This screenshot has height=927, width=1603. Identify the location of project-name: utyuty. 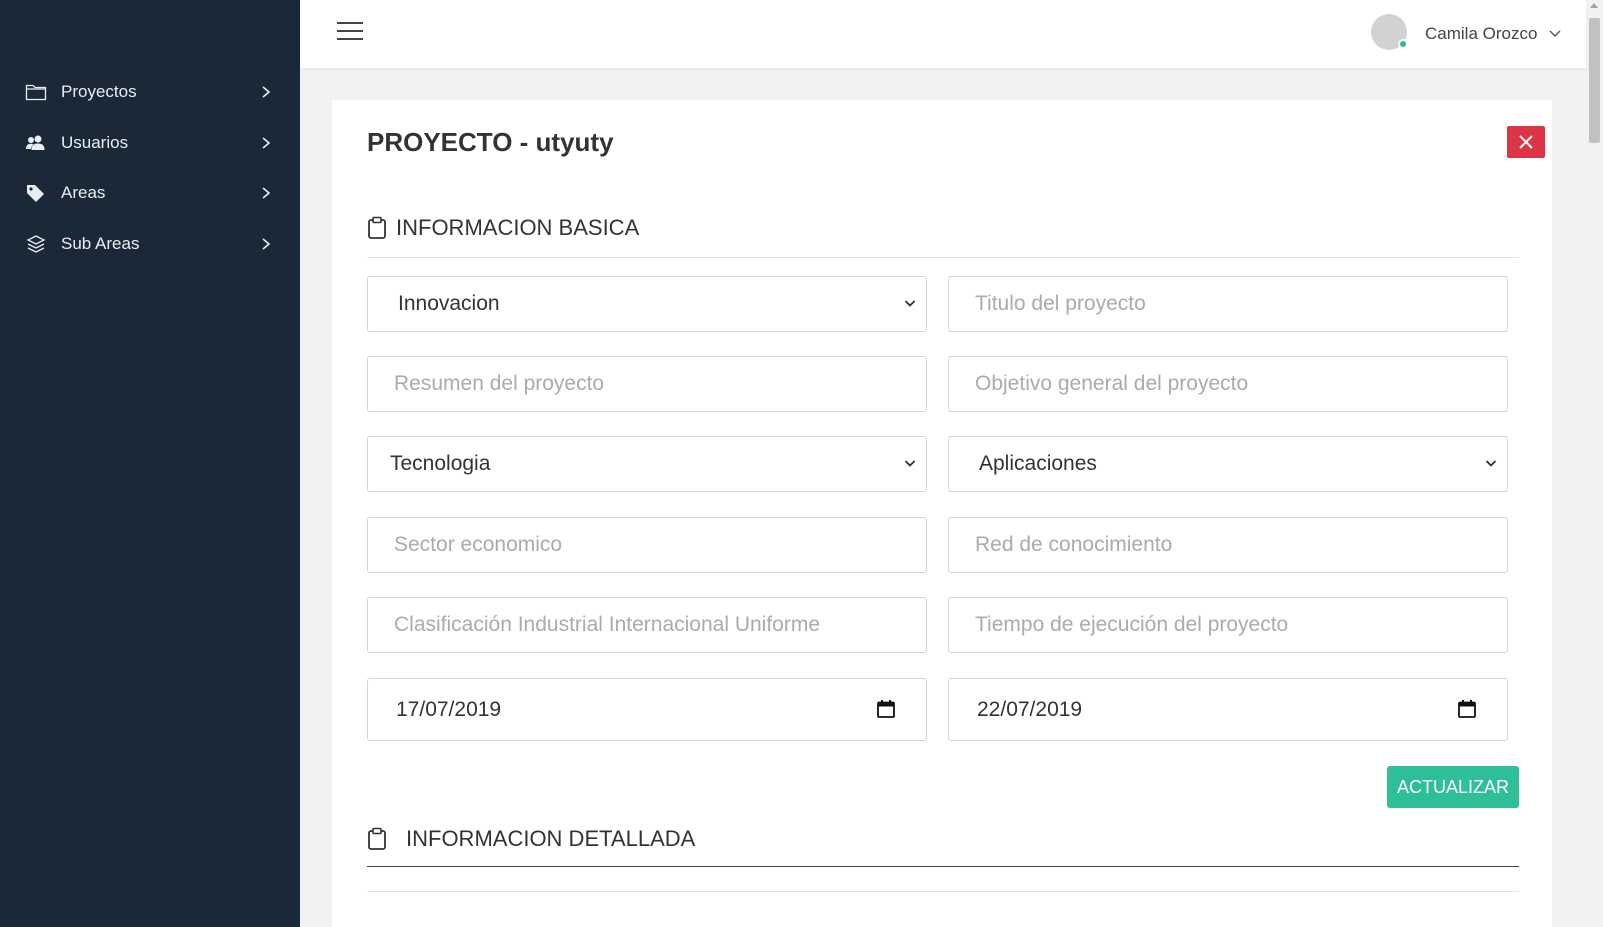
(574, 142).